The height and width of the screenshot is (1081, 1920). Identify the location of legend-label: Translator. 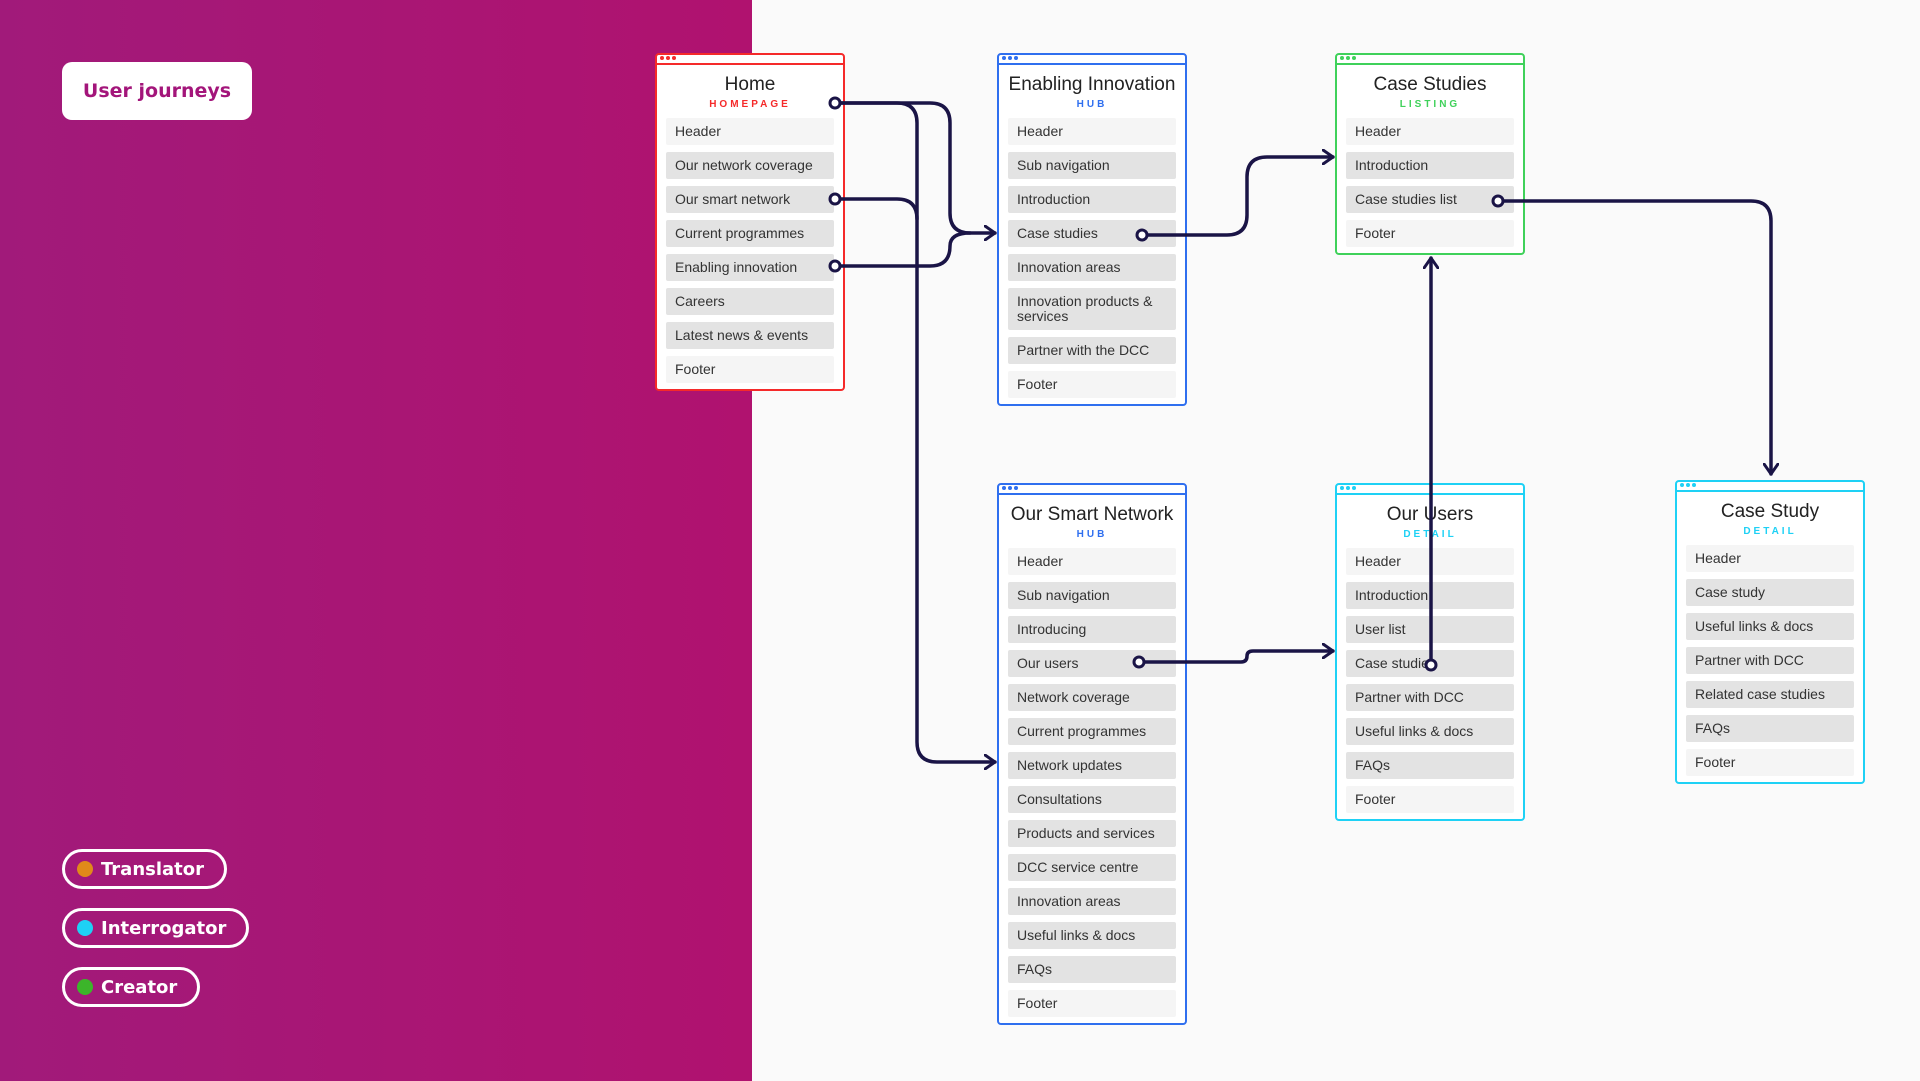
(153, 869).